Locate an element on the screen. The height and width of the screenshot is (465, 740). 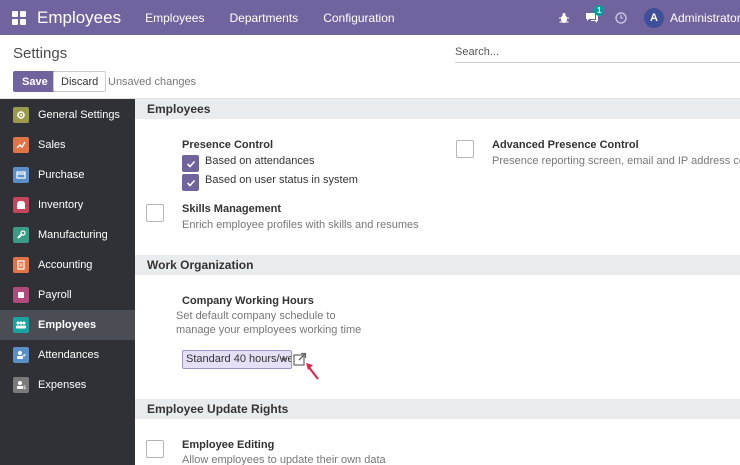
user-check-icon is located at coordinates (21, 355).